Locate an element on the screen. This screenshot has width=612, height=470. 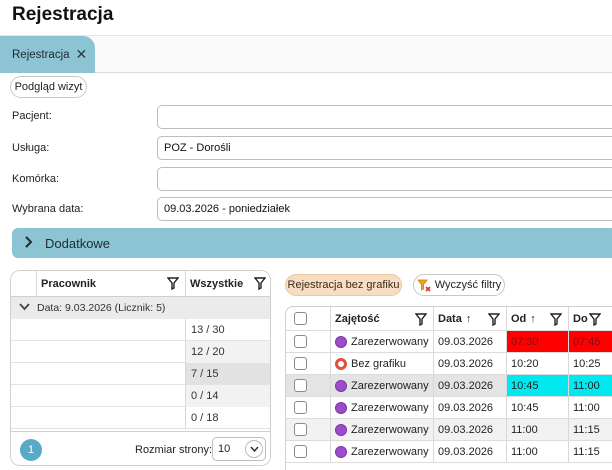
do-cell: 07:45 is located at coordinates (590, 341).